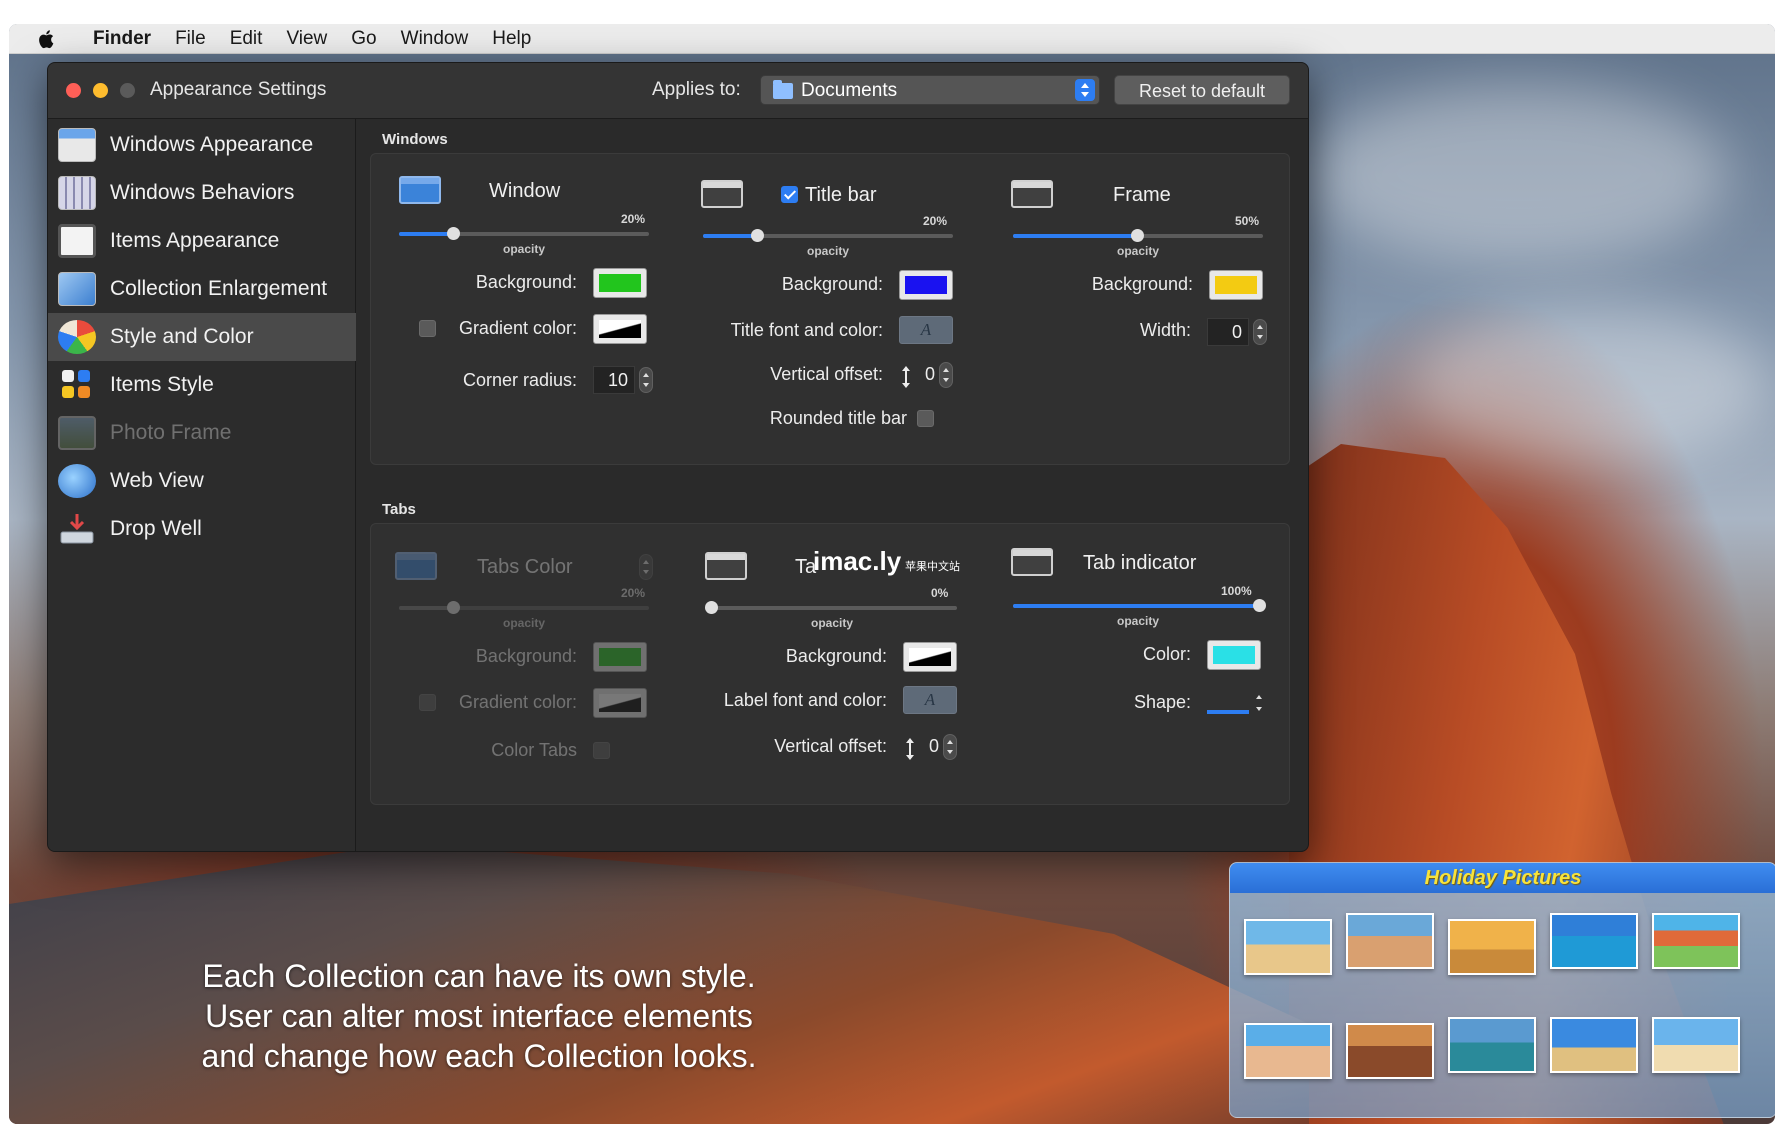 The image size is (1786, 1132). What do you see at coordinates (202, 241) in the screenshot?
I see `sidebar-item-items-appearance: Items Appearance` at bounding box center [202, 241].